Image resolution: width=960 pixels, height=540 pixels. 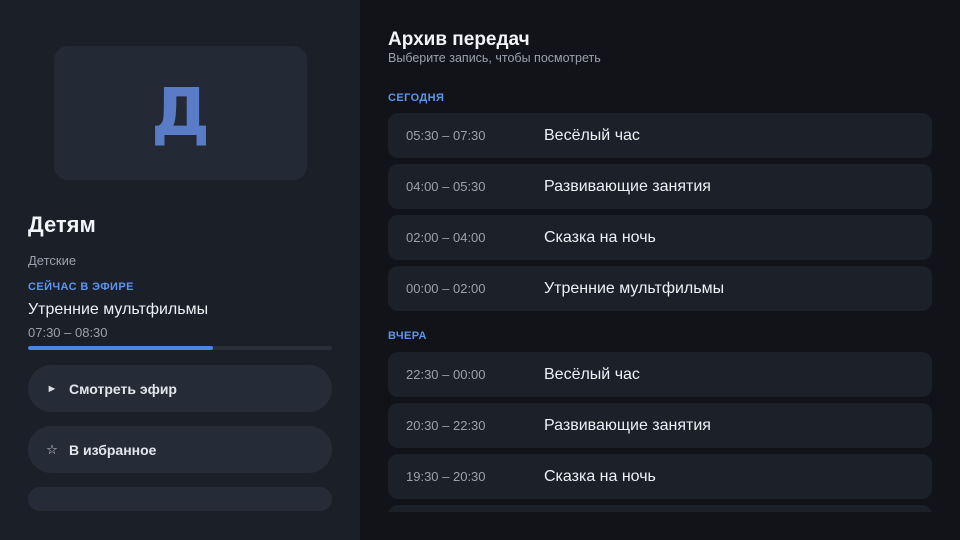 What do you see at coordinates (123, 388) in the screenshot?
I see `watch-live-label: Смотреть эфир` at bounding box center [123, 388].